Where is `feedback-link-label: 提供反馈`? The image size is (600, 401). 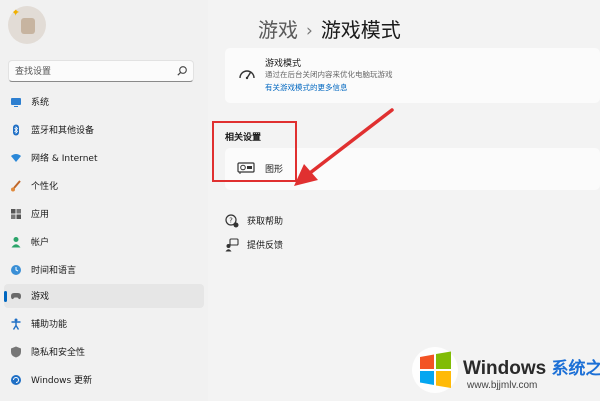
feedback-link-label: 提供反馈 is located at coordinates (265, 246).